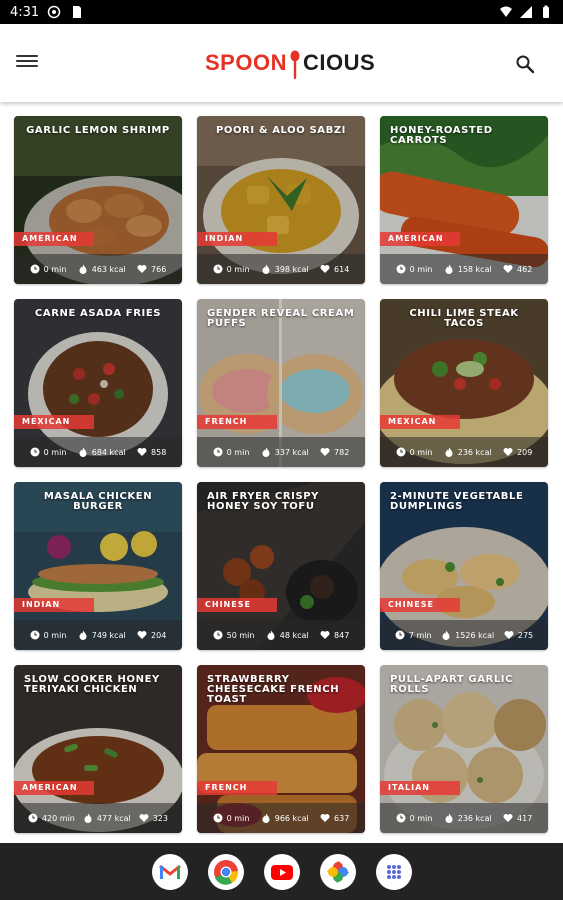 This screenshot has width=563, height=900. I want to click on app-drawer-icon, so click(393, 871).